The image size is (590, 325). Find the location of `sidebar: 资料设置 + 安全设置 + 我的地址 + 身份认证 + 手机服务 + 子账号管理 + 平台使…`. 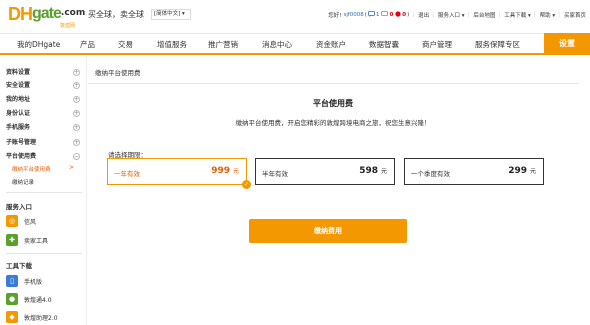

sidebar: 资料设置 + 安全设置 + 我的地址 + 身份认证 + 手机服务 + 子账号管理 + 平台使… is located at coordinates (43, 190).